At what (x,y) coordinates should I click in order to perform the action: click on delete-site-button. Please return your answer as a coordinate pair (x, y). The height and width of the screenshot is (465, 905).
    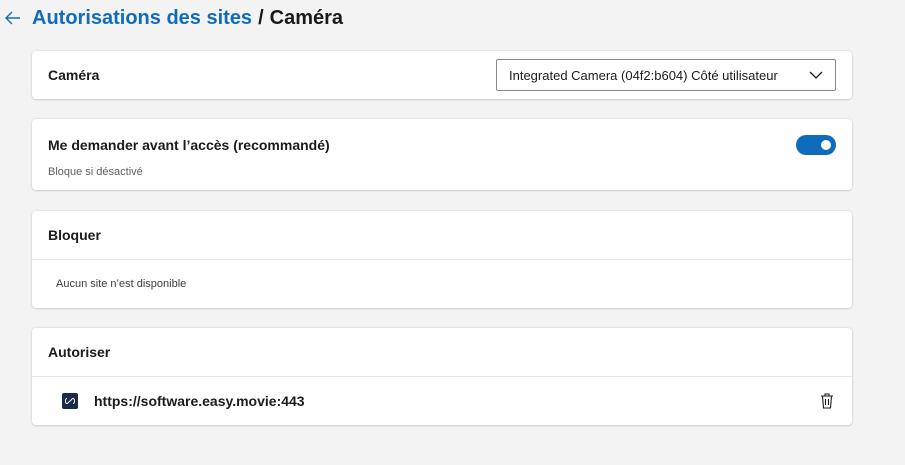
    Looking at the image, I should click on (827, 401).